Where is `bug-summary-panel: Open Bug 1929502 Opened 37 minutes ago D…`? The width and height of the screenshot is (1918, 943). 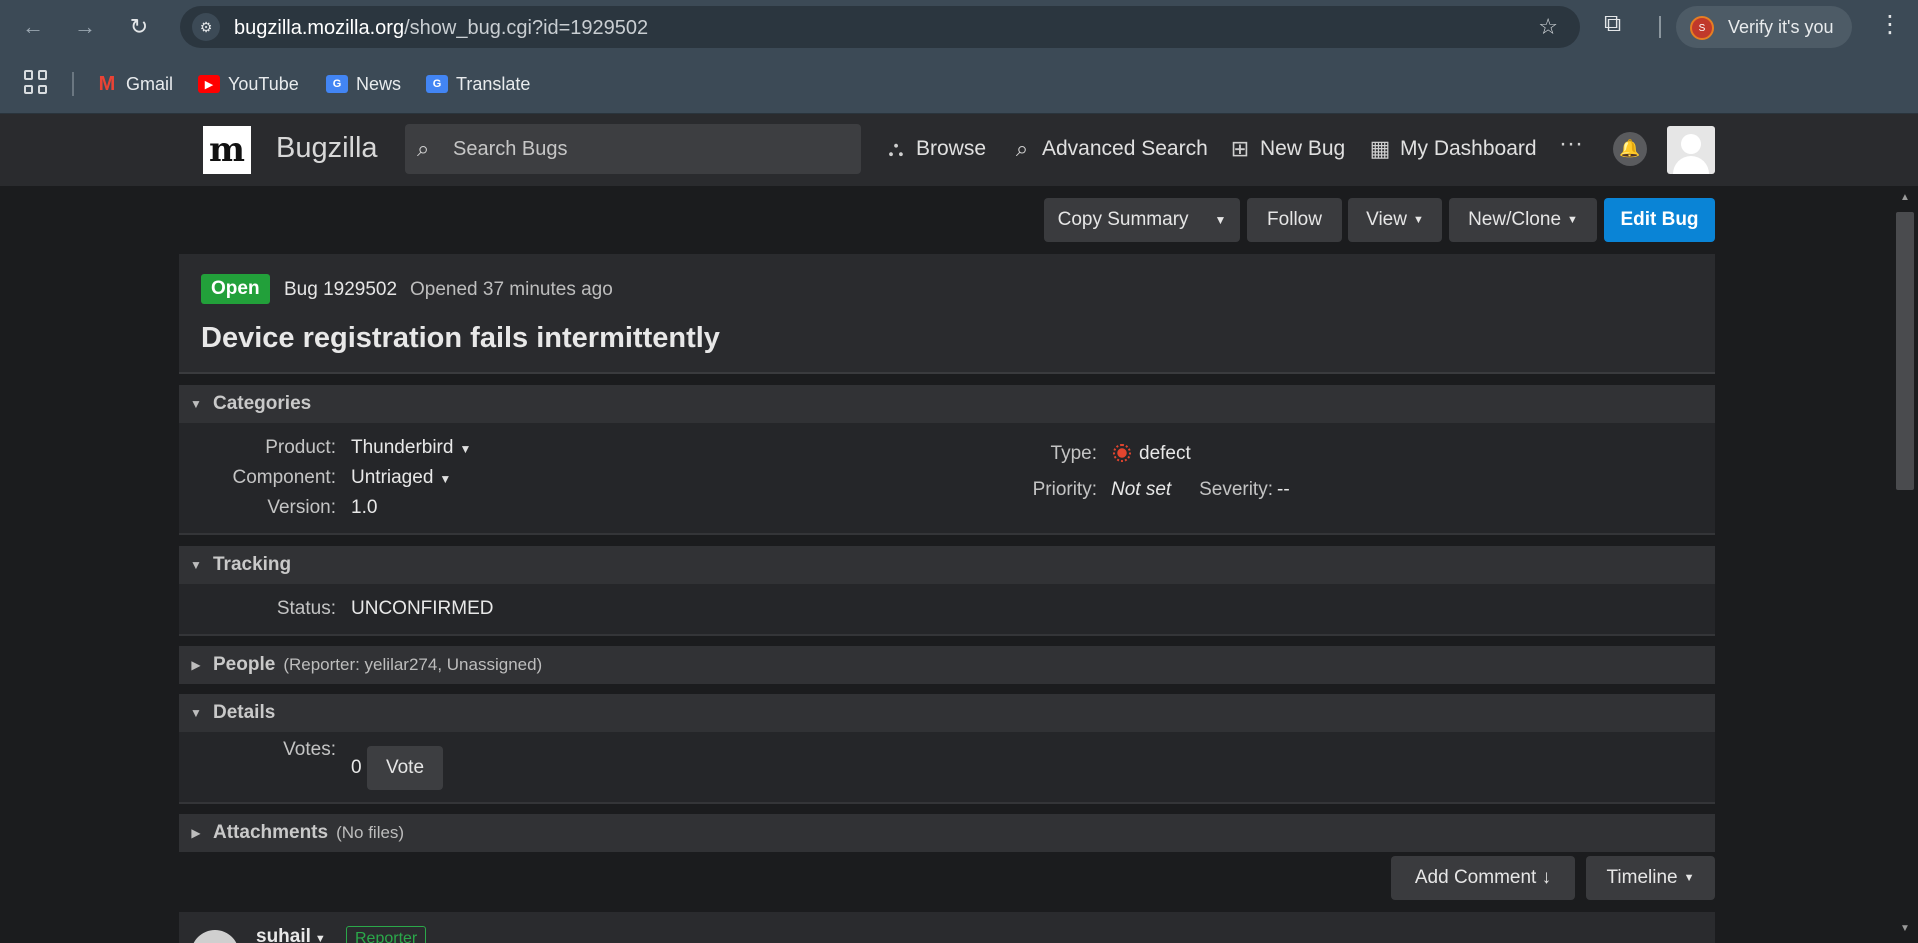
bug-summary-panel: Open Bug 1929502 Opened 37 minutes ago D… is located at coordinates (947, 314).